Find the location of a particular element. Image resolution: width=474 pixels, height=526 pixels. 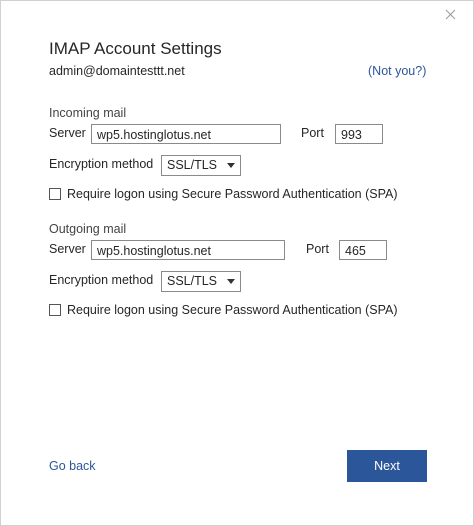

outgoing-encryption-label: Encryption method is located at coordinates (101, 280).